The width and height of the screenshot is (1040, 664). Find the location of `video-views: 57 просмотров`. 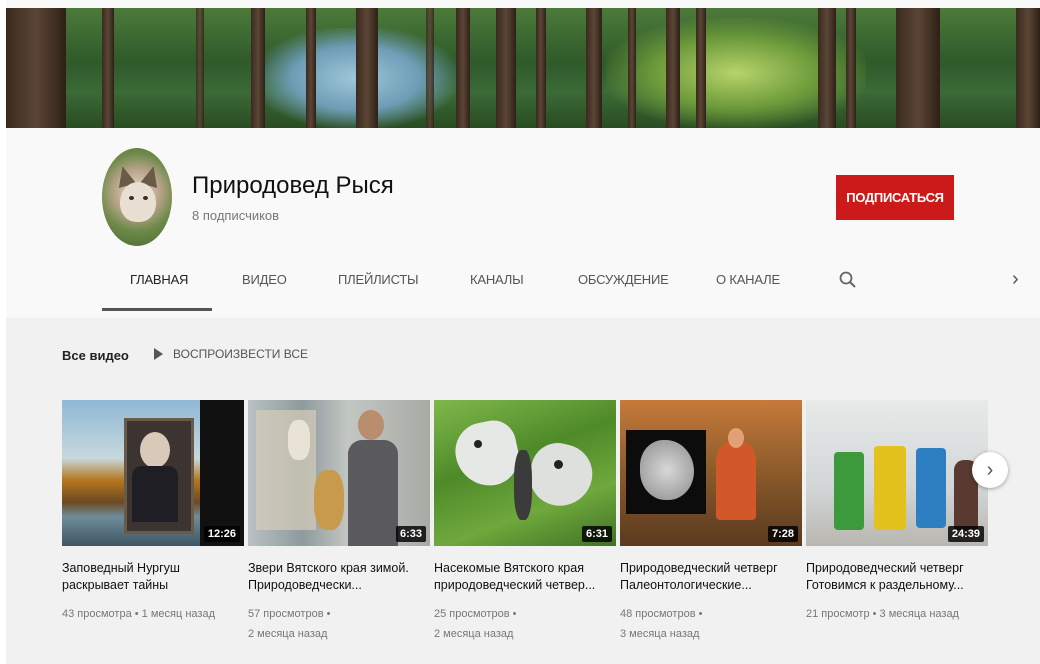

video-views: 57 просмотров is located at coordinates (286, 614).